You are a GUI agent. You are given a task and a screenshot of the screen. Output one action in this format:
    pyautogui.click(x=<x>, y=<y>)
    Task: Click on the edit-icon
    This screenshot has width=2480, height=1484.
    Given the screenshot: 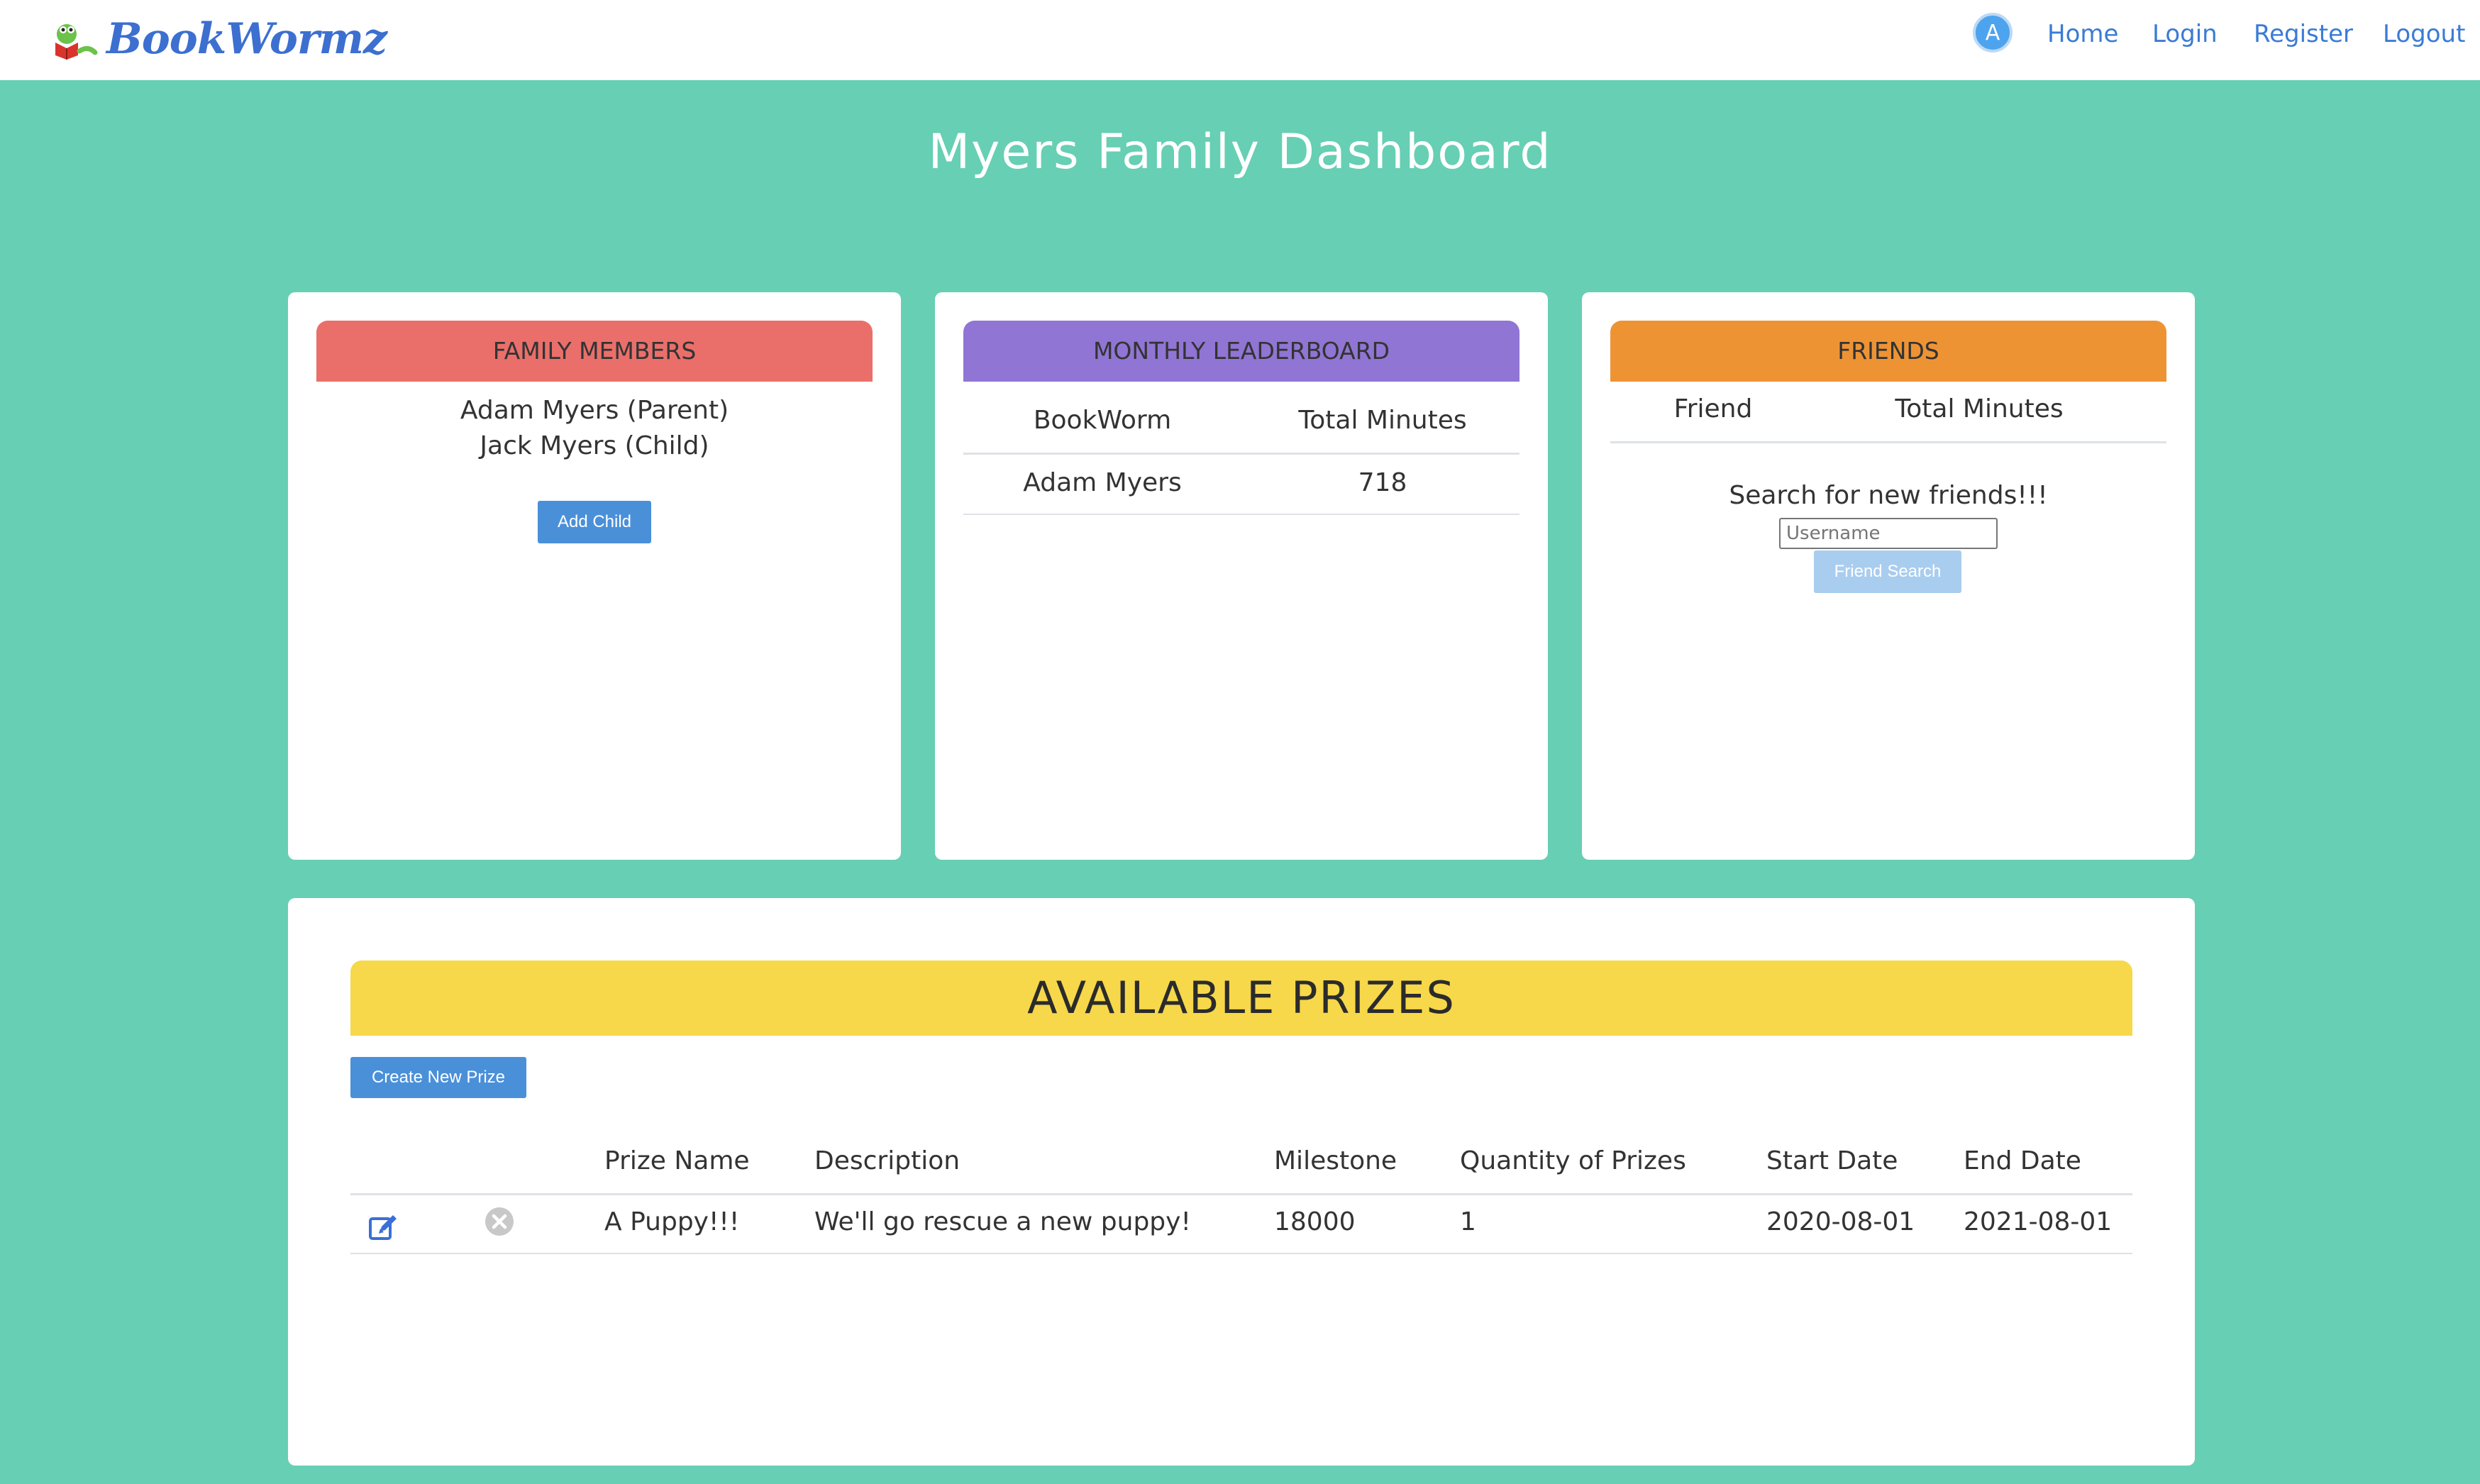 What is the action you would take?
    pyautogui.click(x=383, y=1227)
    